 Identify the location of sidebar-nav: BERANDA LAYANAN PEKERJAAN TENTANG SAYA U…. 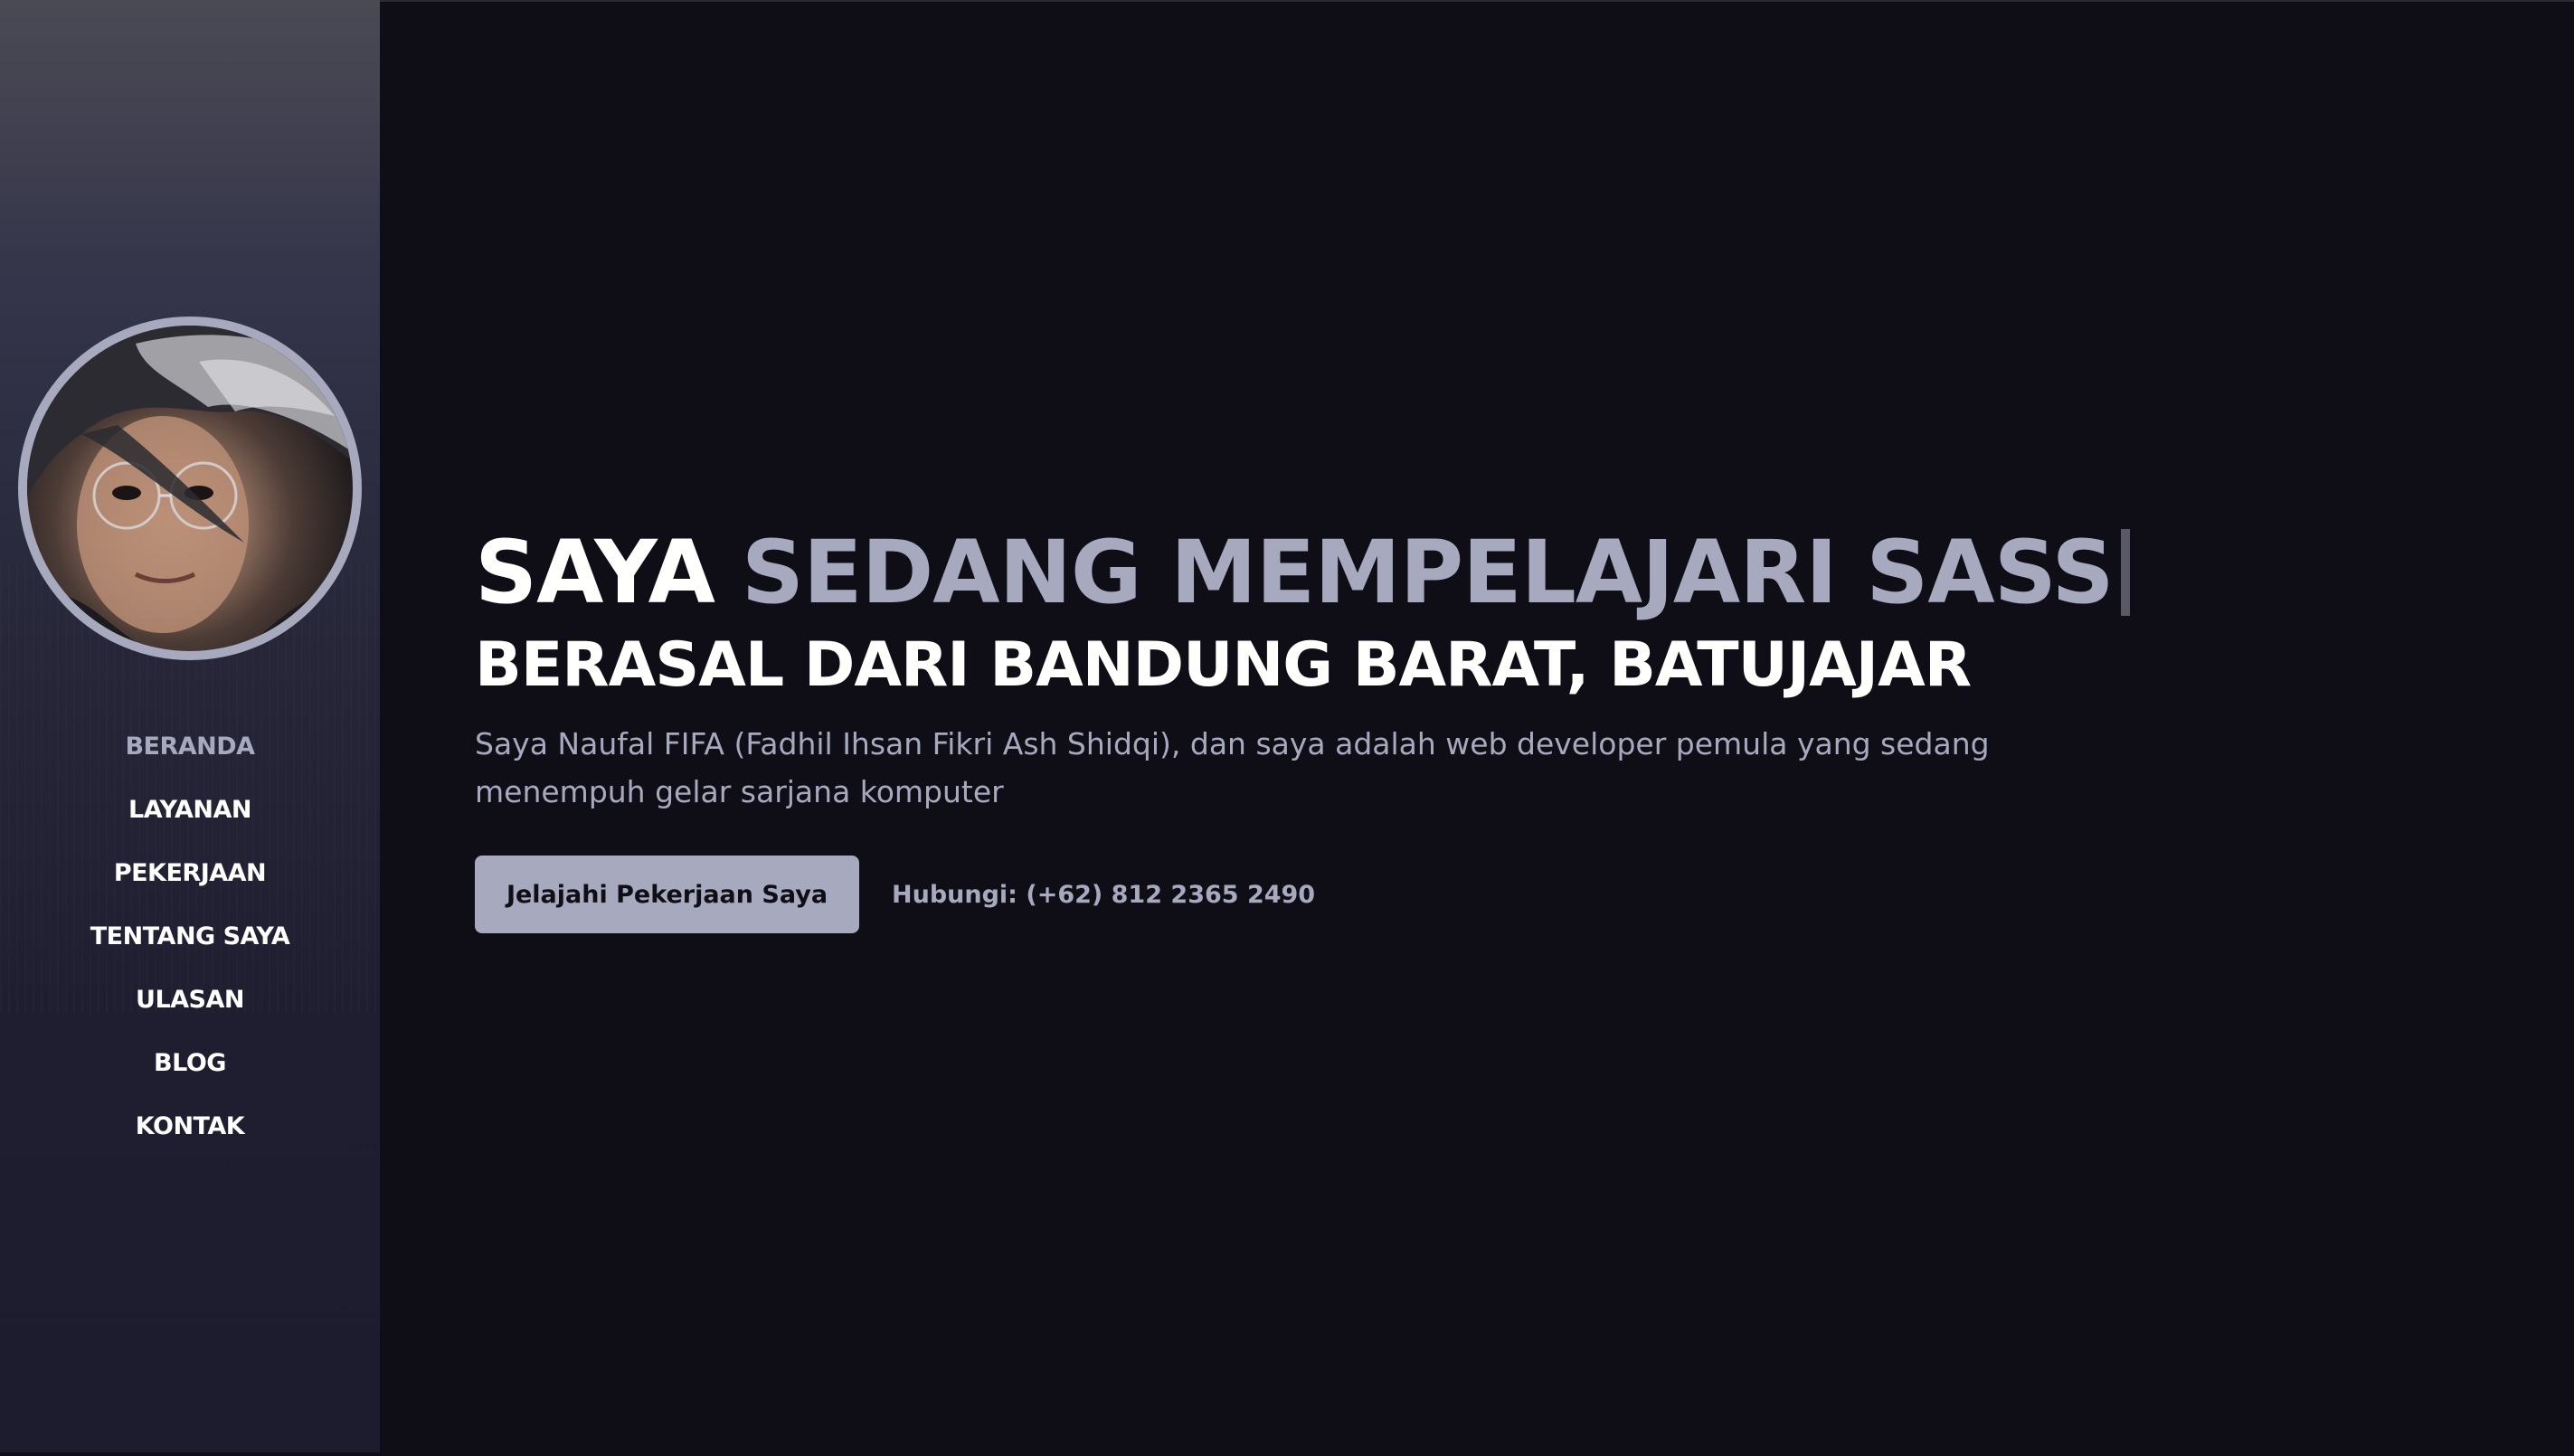
(190, 936).